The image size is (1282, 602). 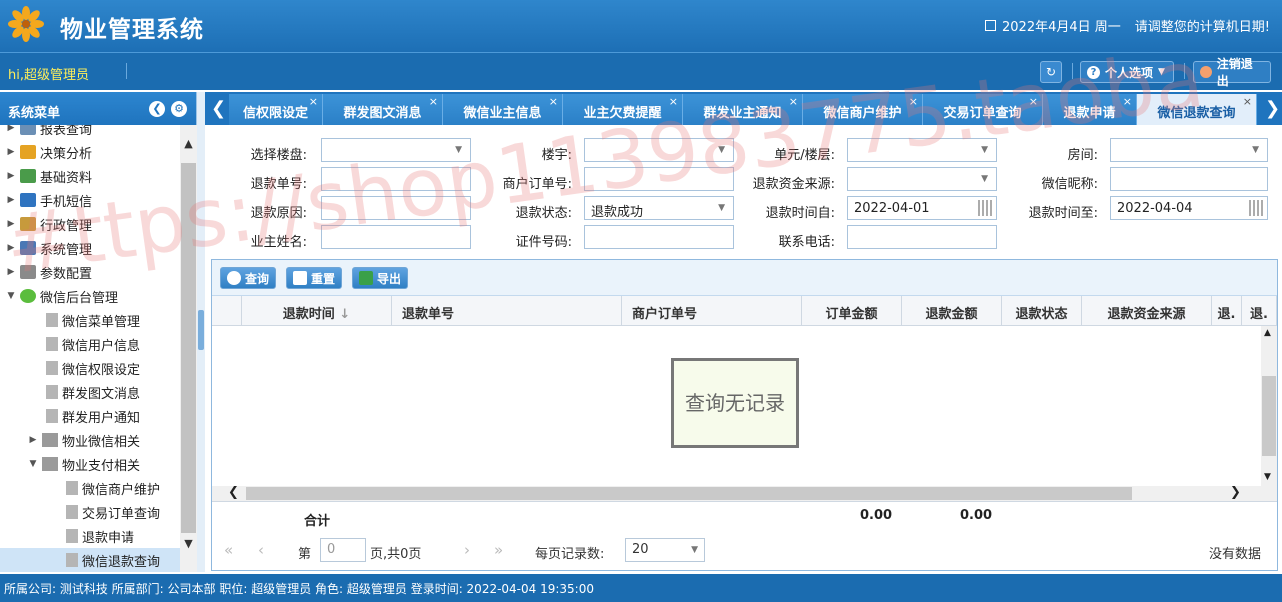 What do you see at coordinates (90, 344) in the screenshot?
I see `sidebar-item: 微信用户信息` at bounding box center [90, 344].